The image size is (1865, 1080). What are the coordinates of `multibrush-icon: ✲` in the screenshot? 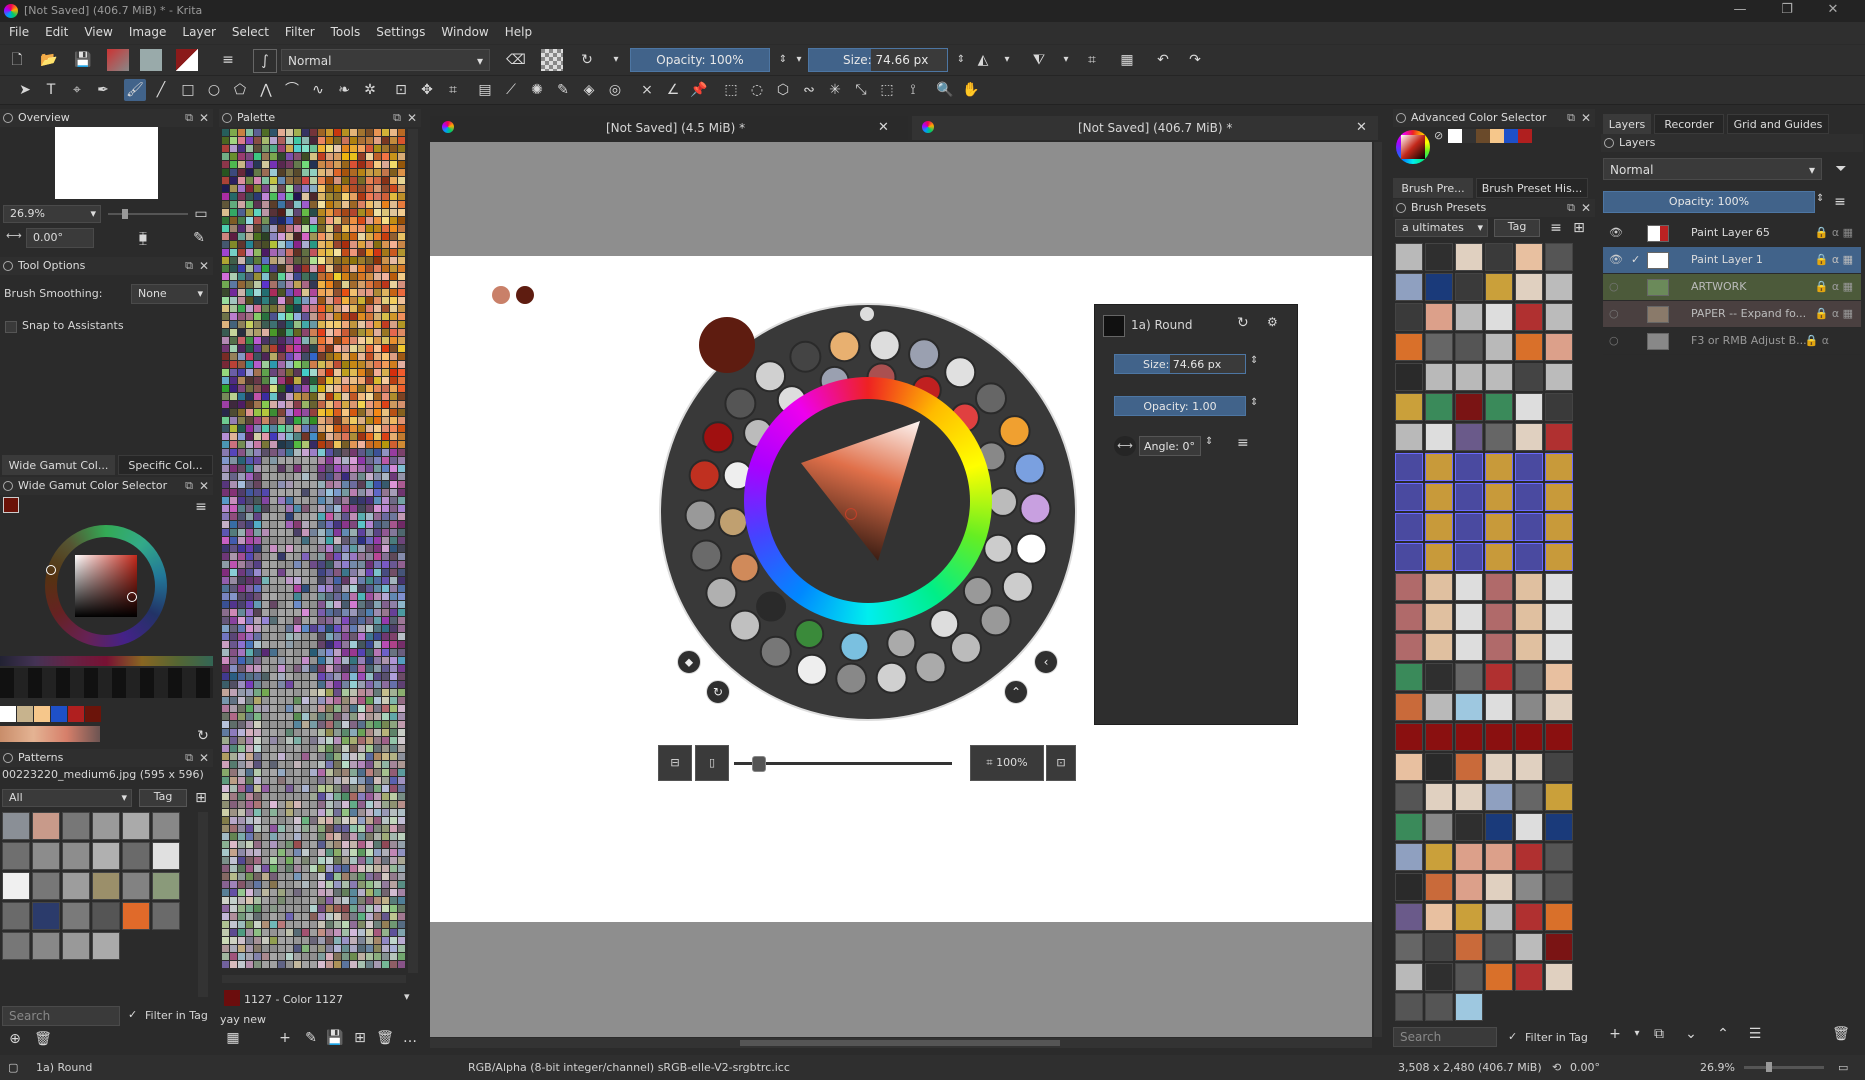 It's located at (370, 90).